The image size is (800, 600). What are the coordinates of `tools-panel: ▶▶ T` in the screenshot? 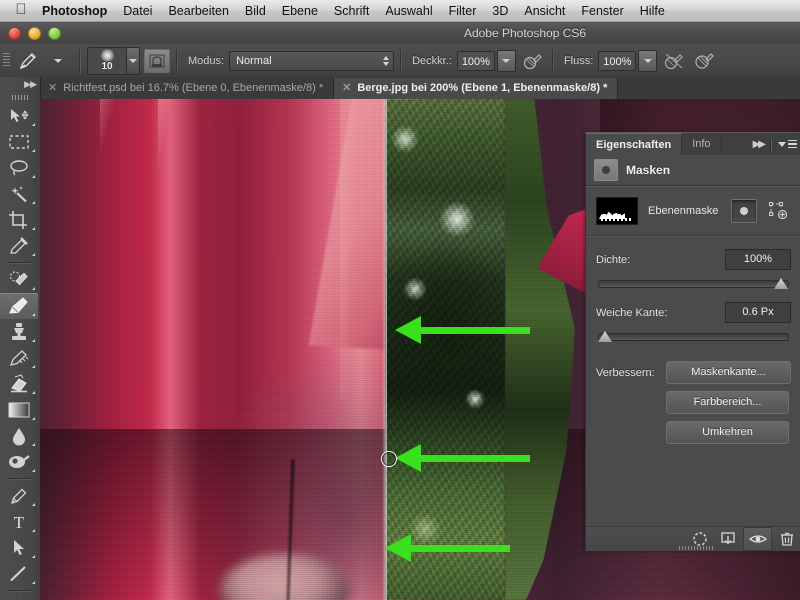 It's located at (20, 338).